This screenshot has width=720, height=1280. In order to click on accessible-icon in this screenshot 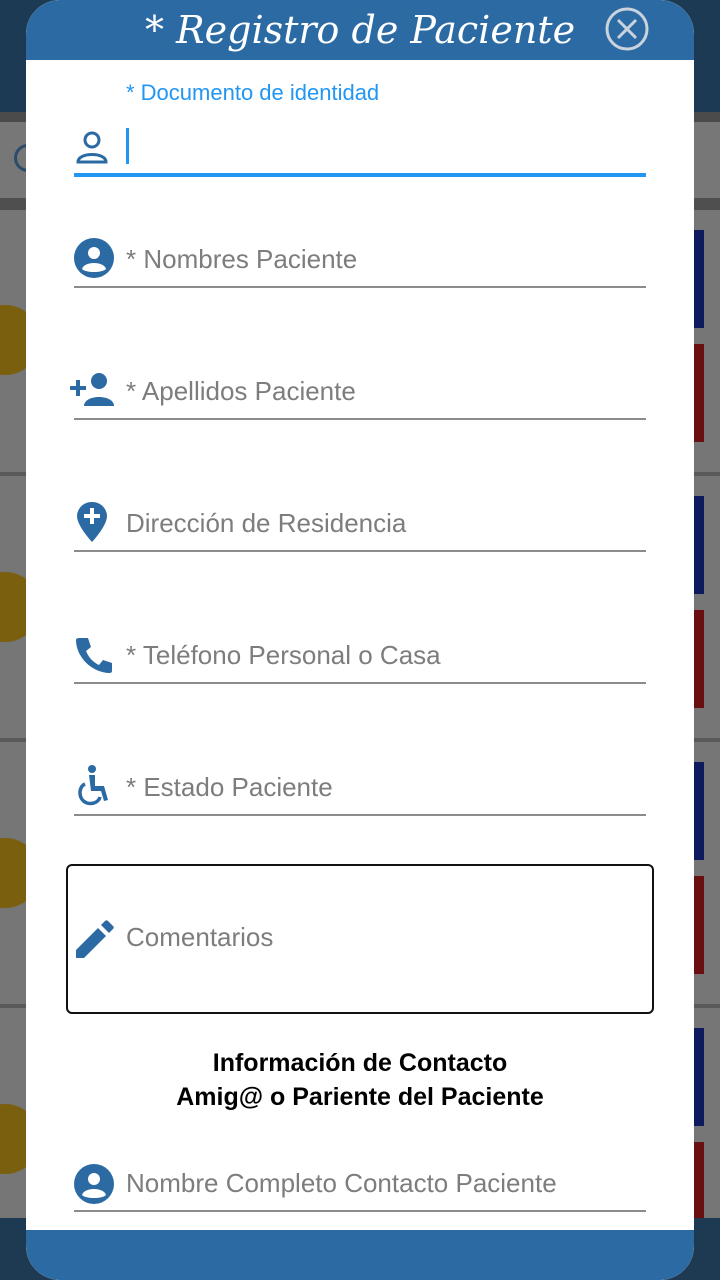, I will do `click(94, 785)`.